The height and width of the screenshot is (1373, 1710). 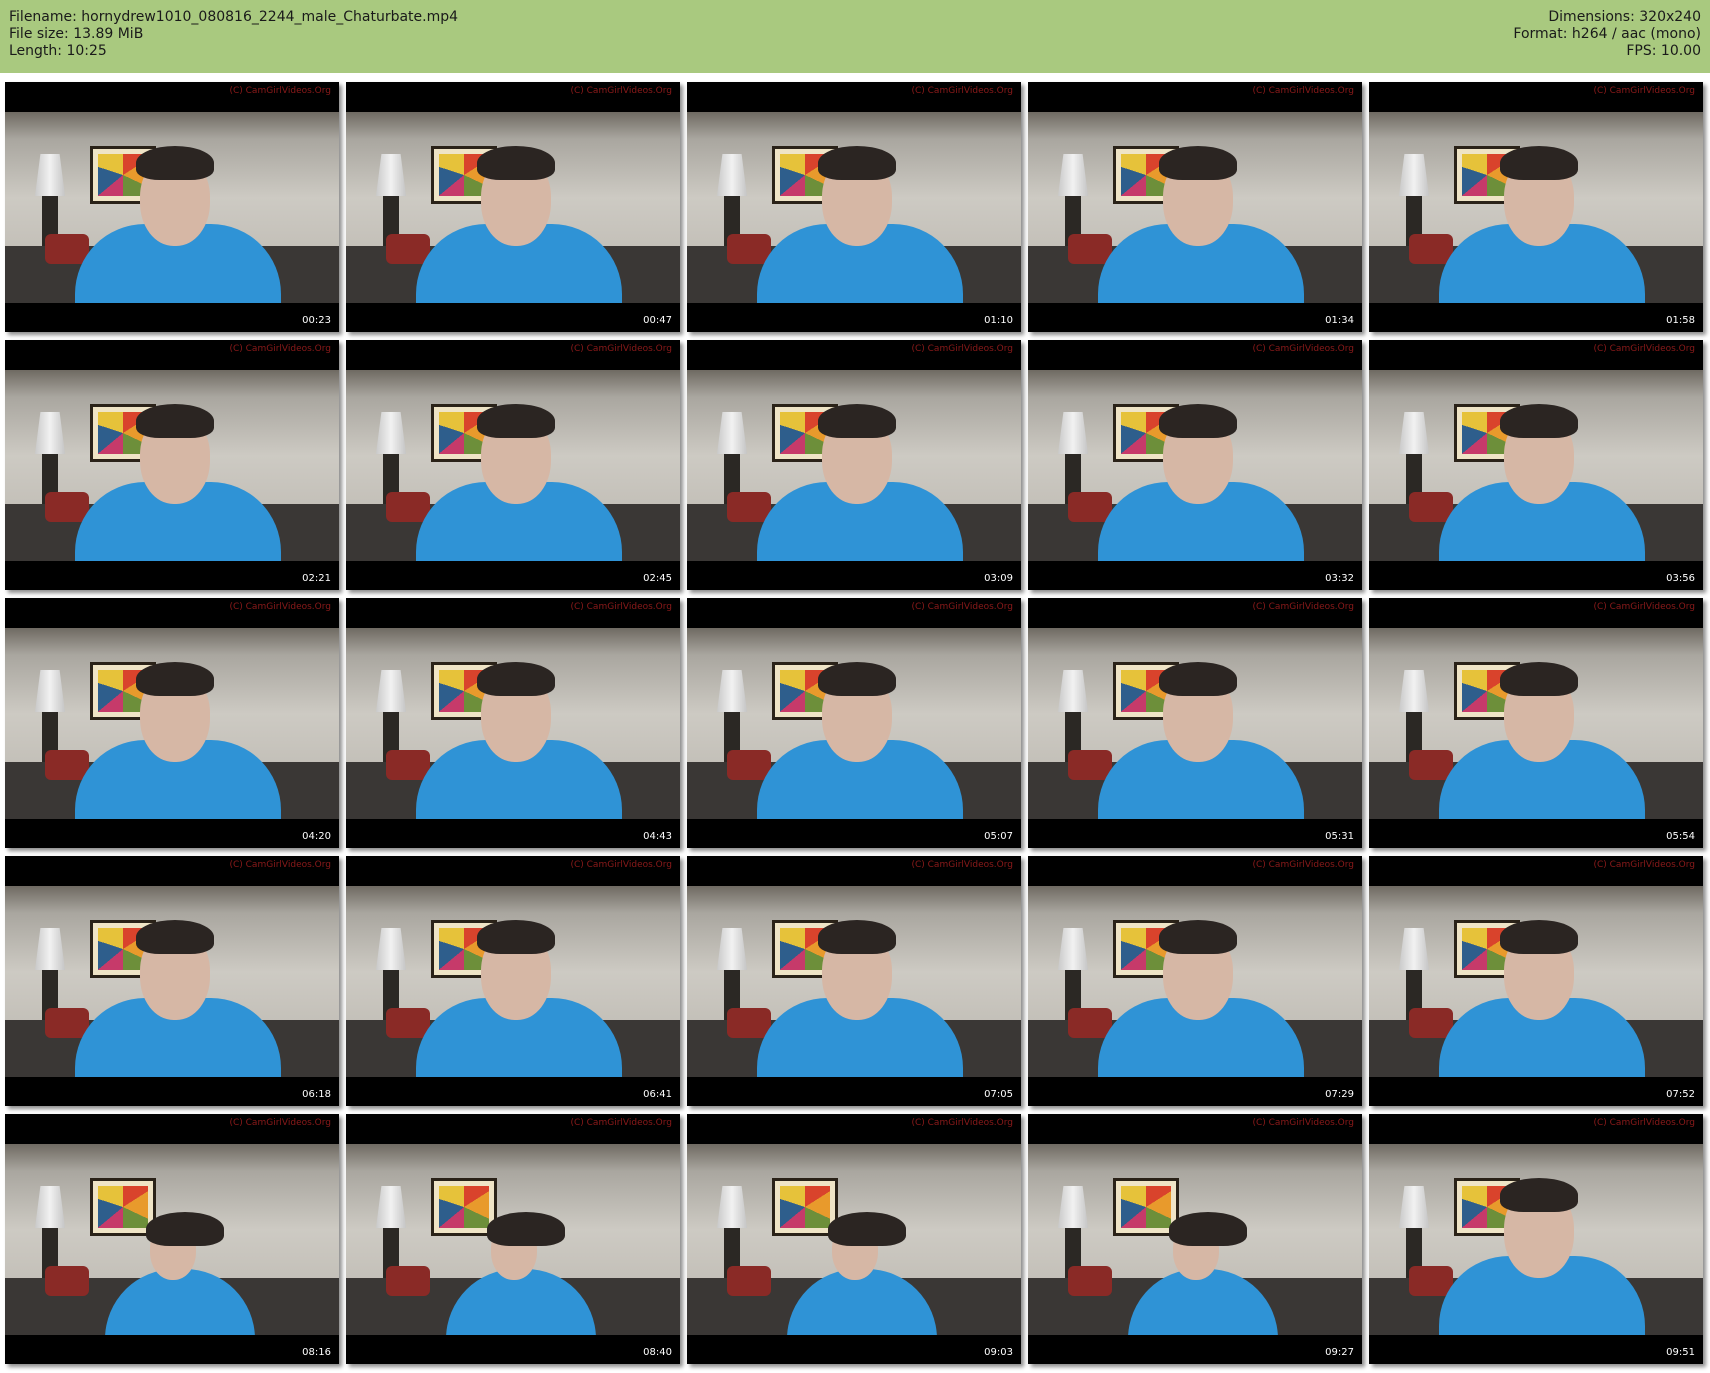 I want to click on thumbnail: (C) CamGirlVideos.Org 09:03, so click(x=854, y=1239).